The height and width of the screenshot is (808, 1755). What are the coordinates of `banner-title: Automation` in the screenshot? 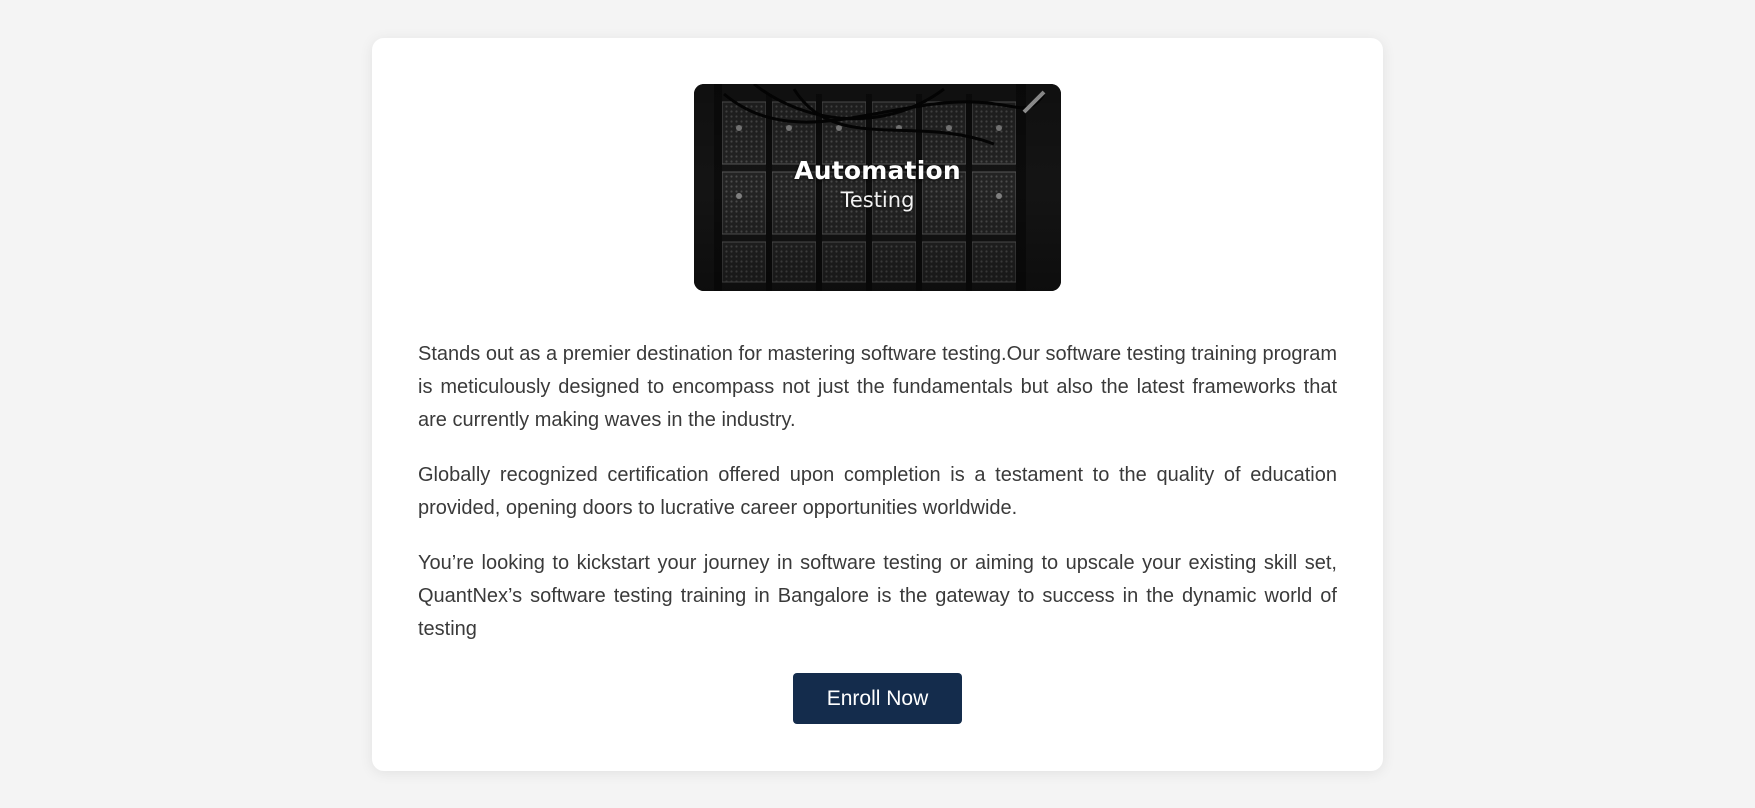 It's located at (877, 170).